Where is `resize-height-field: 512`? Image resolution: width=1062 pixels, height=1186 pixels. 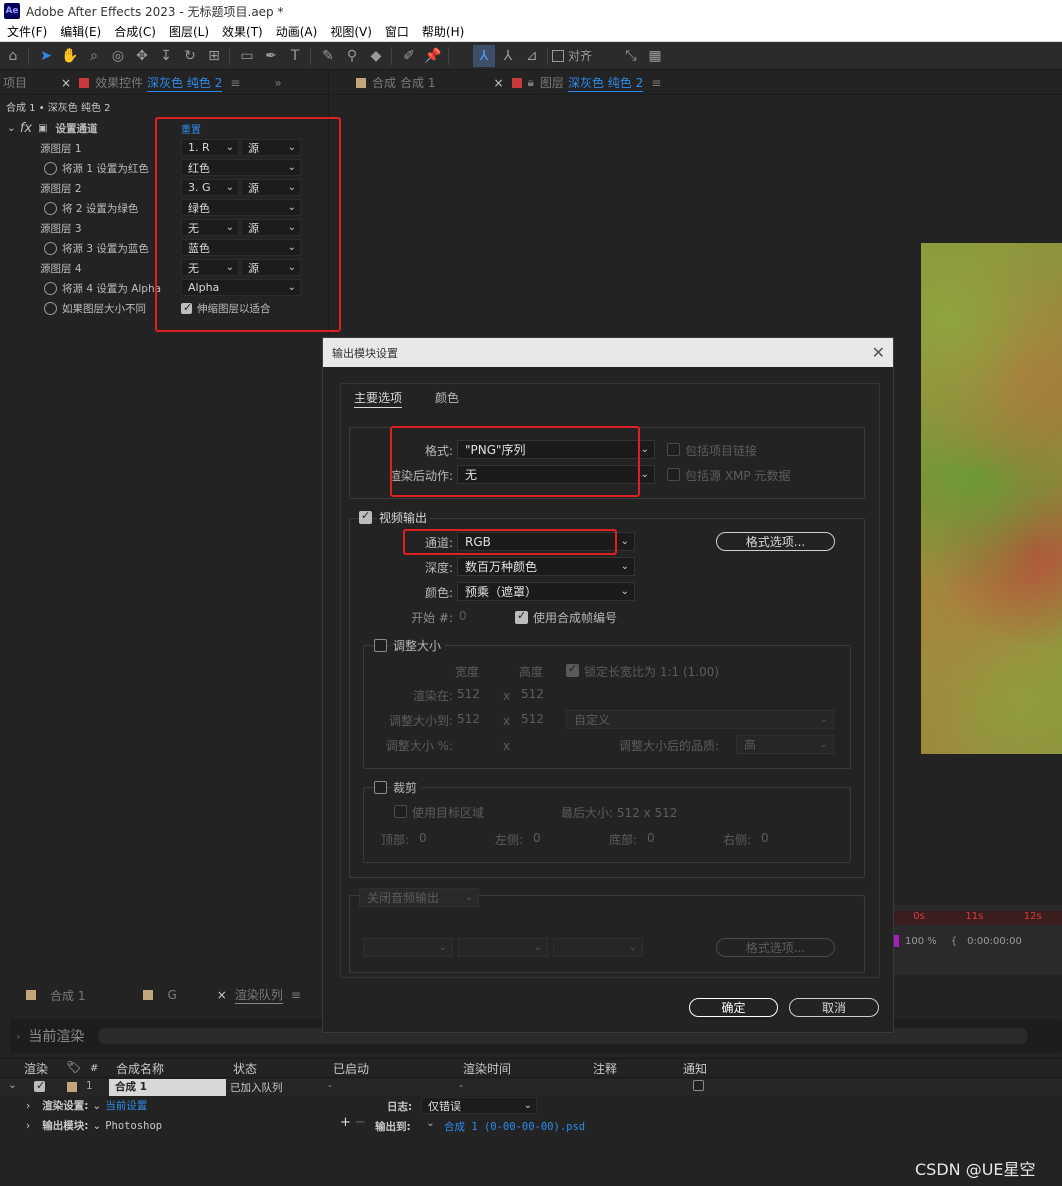
resize-height-field: 512 is located at coordinates (532, 719).